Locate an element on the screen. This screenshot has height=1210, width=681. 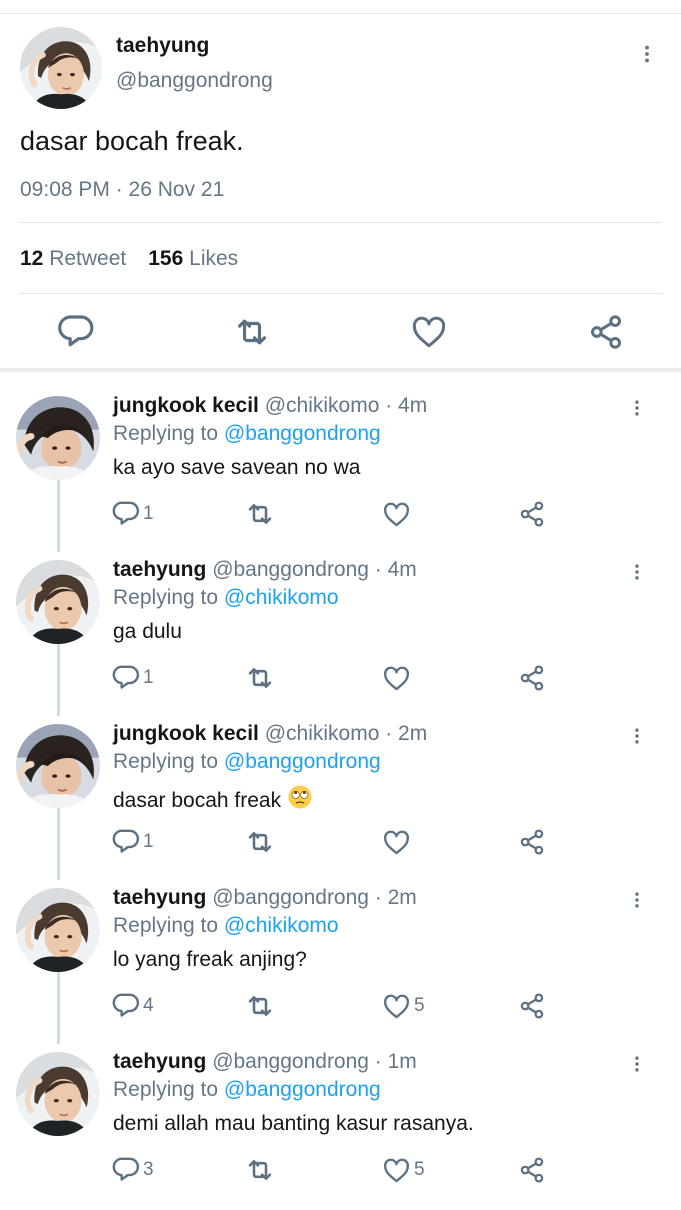
main-tweet-text: dasar bocah freak. is located at coordinates (132, 141).